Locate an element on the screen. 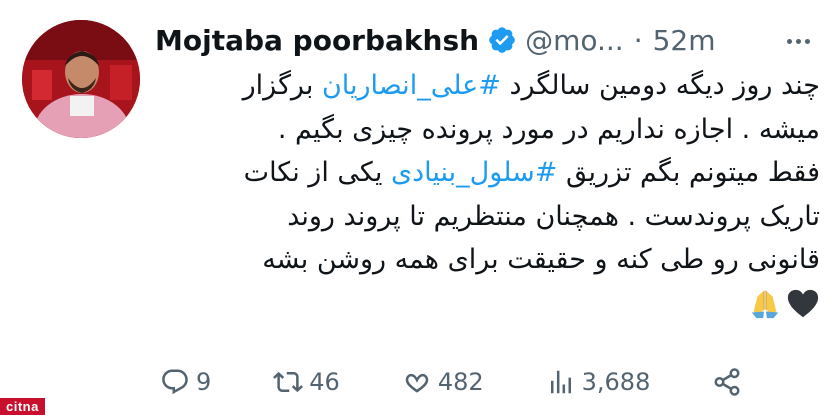 The height and width of the screenshot is (418, 835). like-count: 482 is located at coordinates (460, 382).